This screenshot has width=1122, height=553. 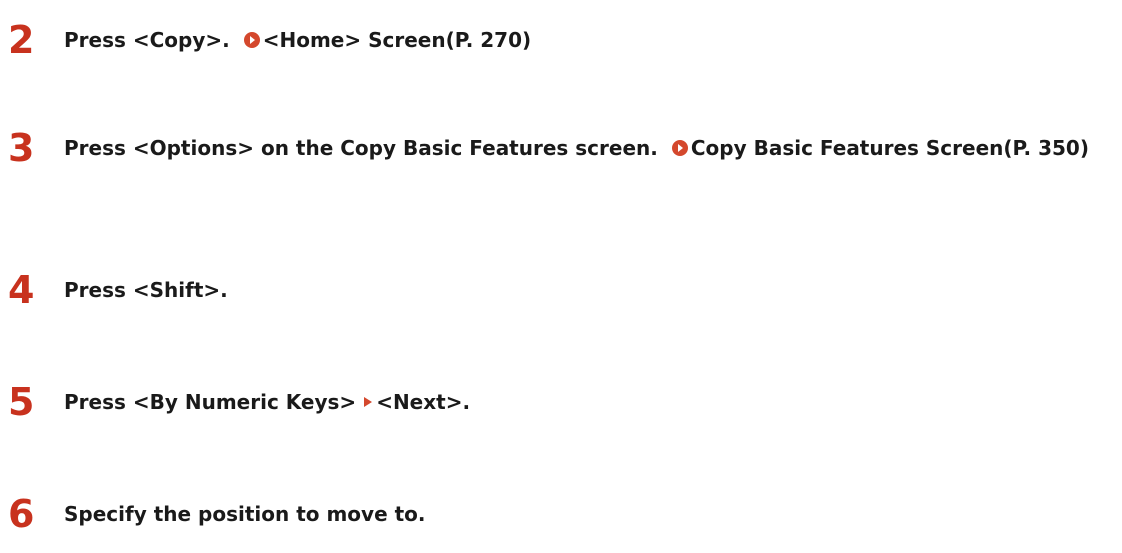 I want to click on step-text: Press <Shift>., so click(x=583, y=290).